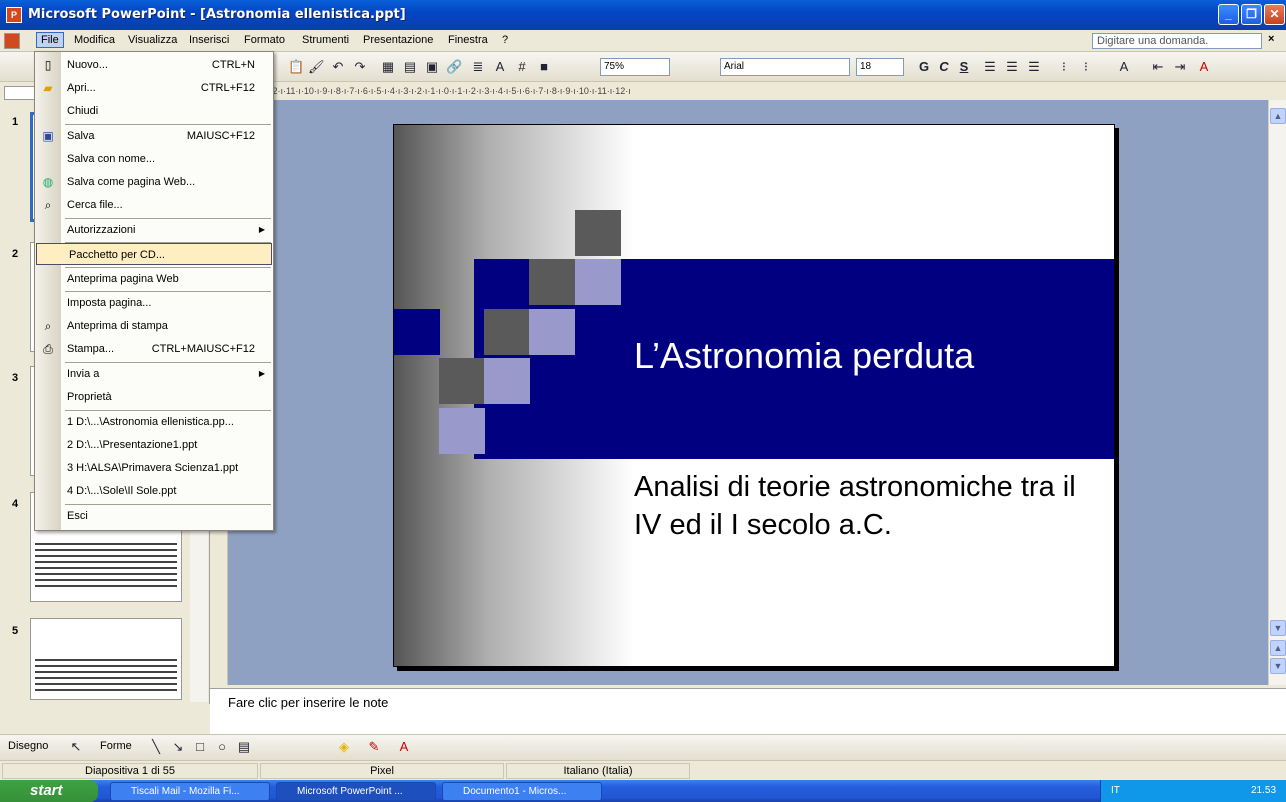 Image resolution: width=1286 pixels, height=802 pixels. I want to click on menu-item-nuovo: ▯ Nuovo... CTRL+N, so click(154, 65).